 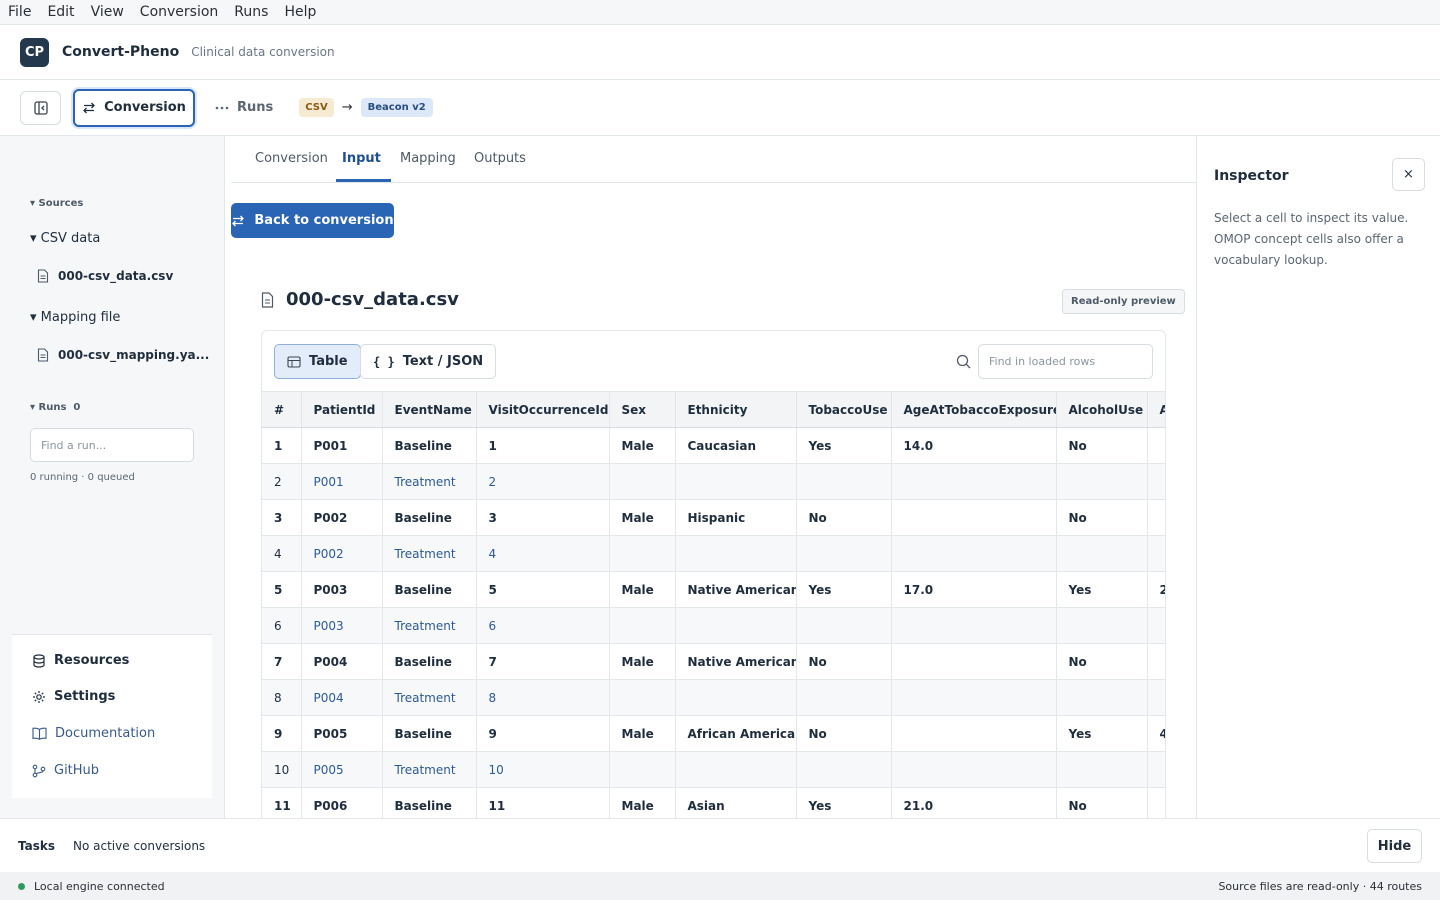 What do you see at coordinates (65, 238) in the screenshot?
I see `csv-data-group: ▾ CSV data` at bounding box center [65, 238].